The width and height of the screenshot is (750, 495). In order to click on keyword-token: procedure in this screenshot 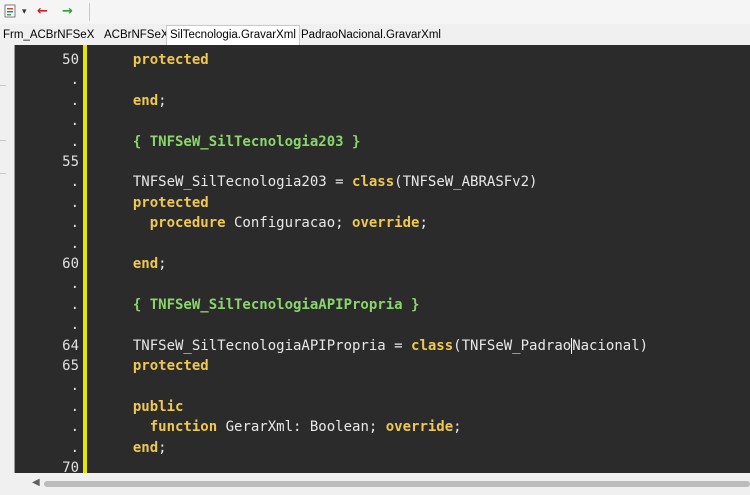, I will do `click(187, 223)`.